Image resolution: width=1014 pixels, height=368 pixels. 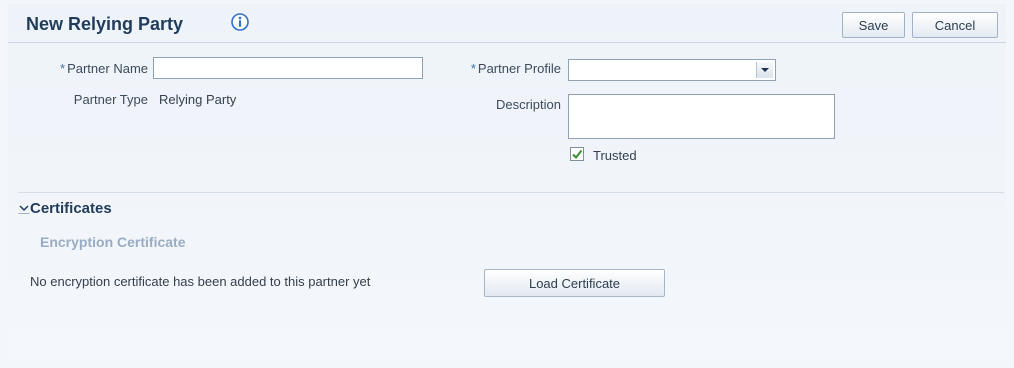 I want to click on partner-profile-select, so click(x=672, y=70).